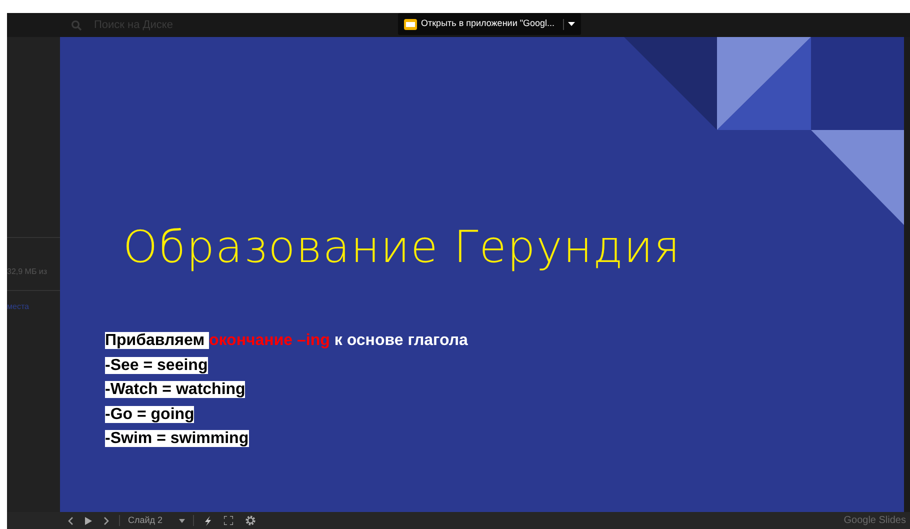  What do you see at coordinates (88, 520) in the screenshot?
I see `play-icon` at bounding box center [88, 520].